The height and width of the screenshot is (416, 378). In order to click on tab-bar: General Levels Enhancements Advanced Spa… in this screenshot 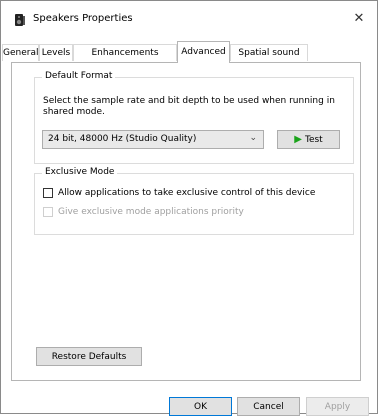, I will do `click(189, 52)`.